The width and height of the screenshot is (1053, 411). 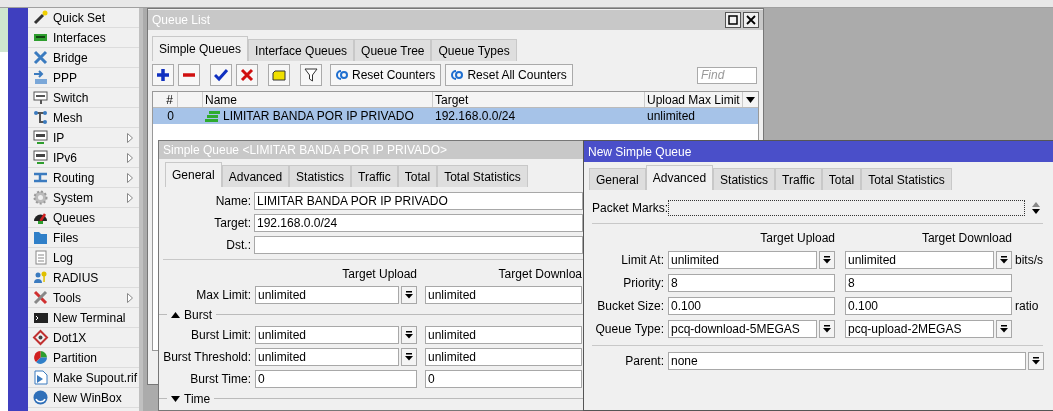 I want to click on column-header: Name, so click(x=318, y=99).